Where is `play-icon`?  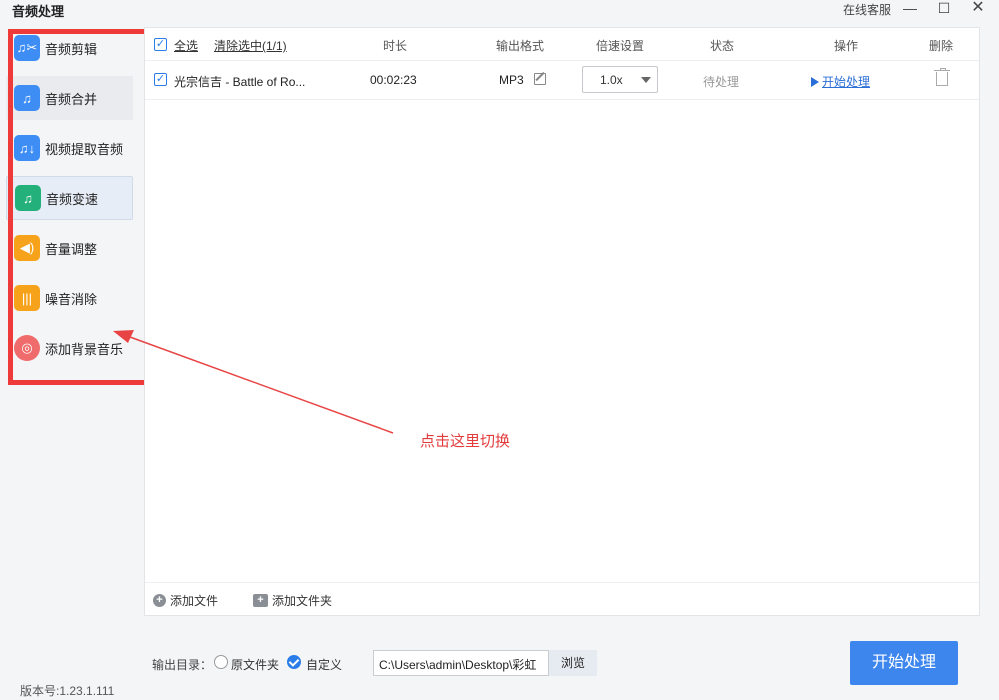
play-icon is located at coordinates (815, 82).